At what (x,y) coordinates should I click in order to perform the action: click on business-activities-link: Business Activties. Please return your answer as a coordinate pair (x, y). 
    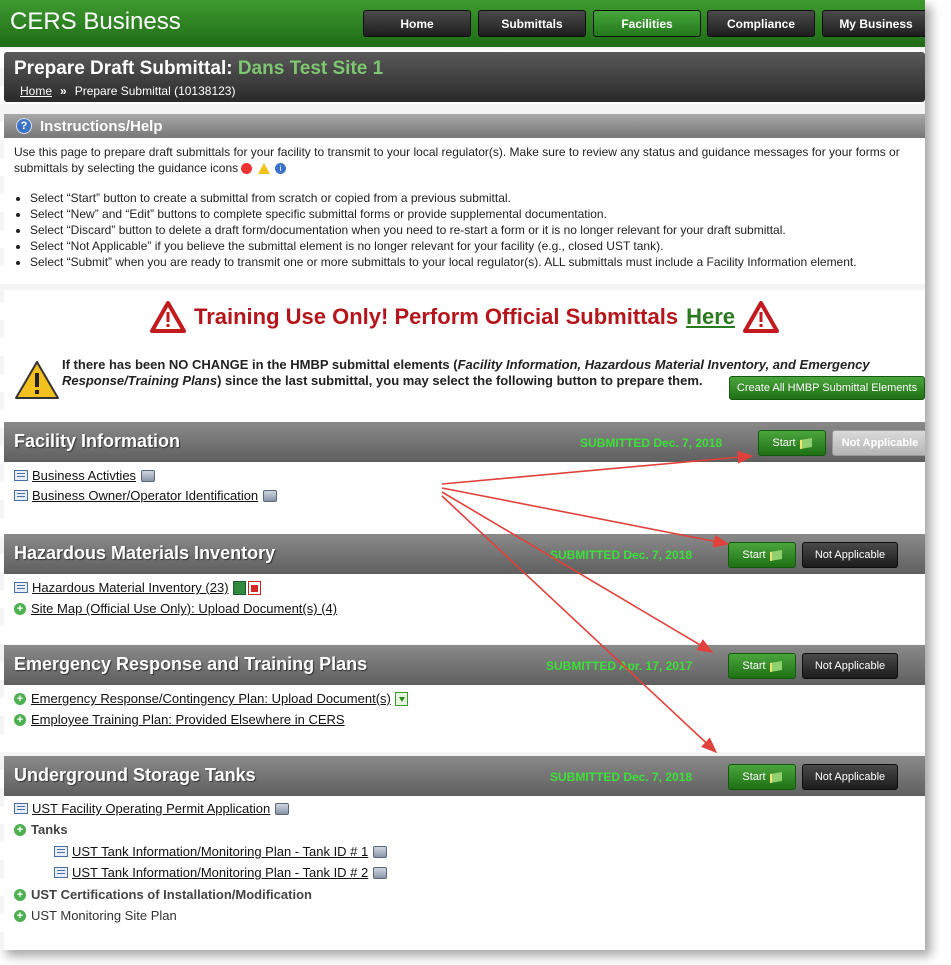
    Looking at the image, I should click on (84, 475).